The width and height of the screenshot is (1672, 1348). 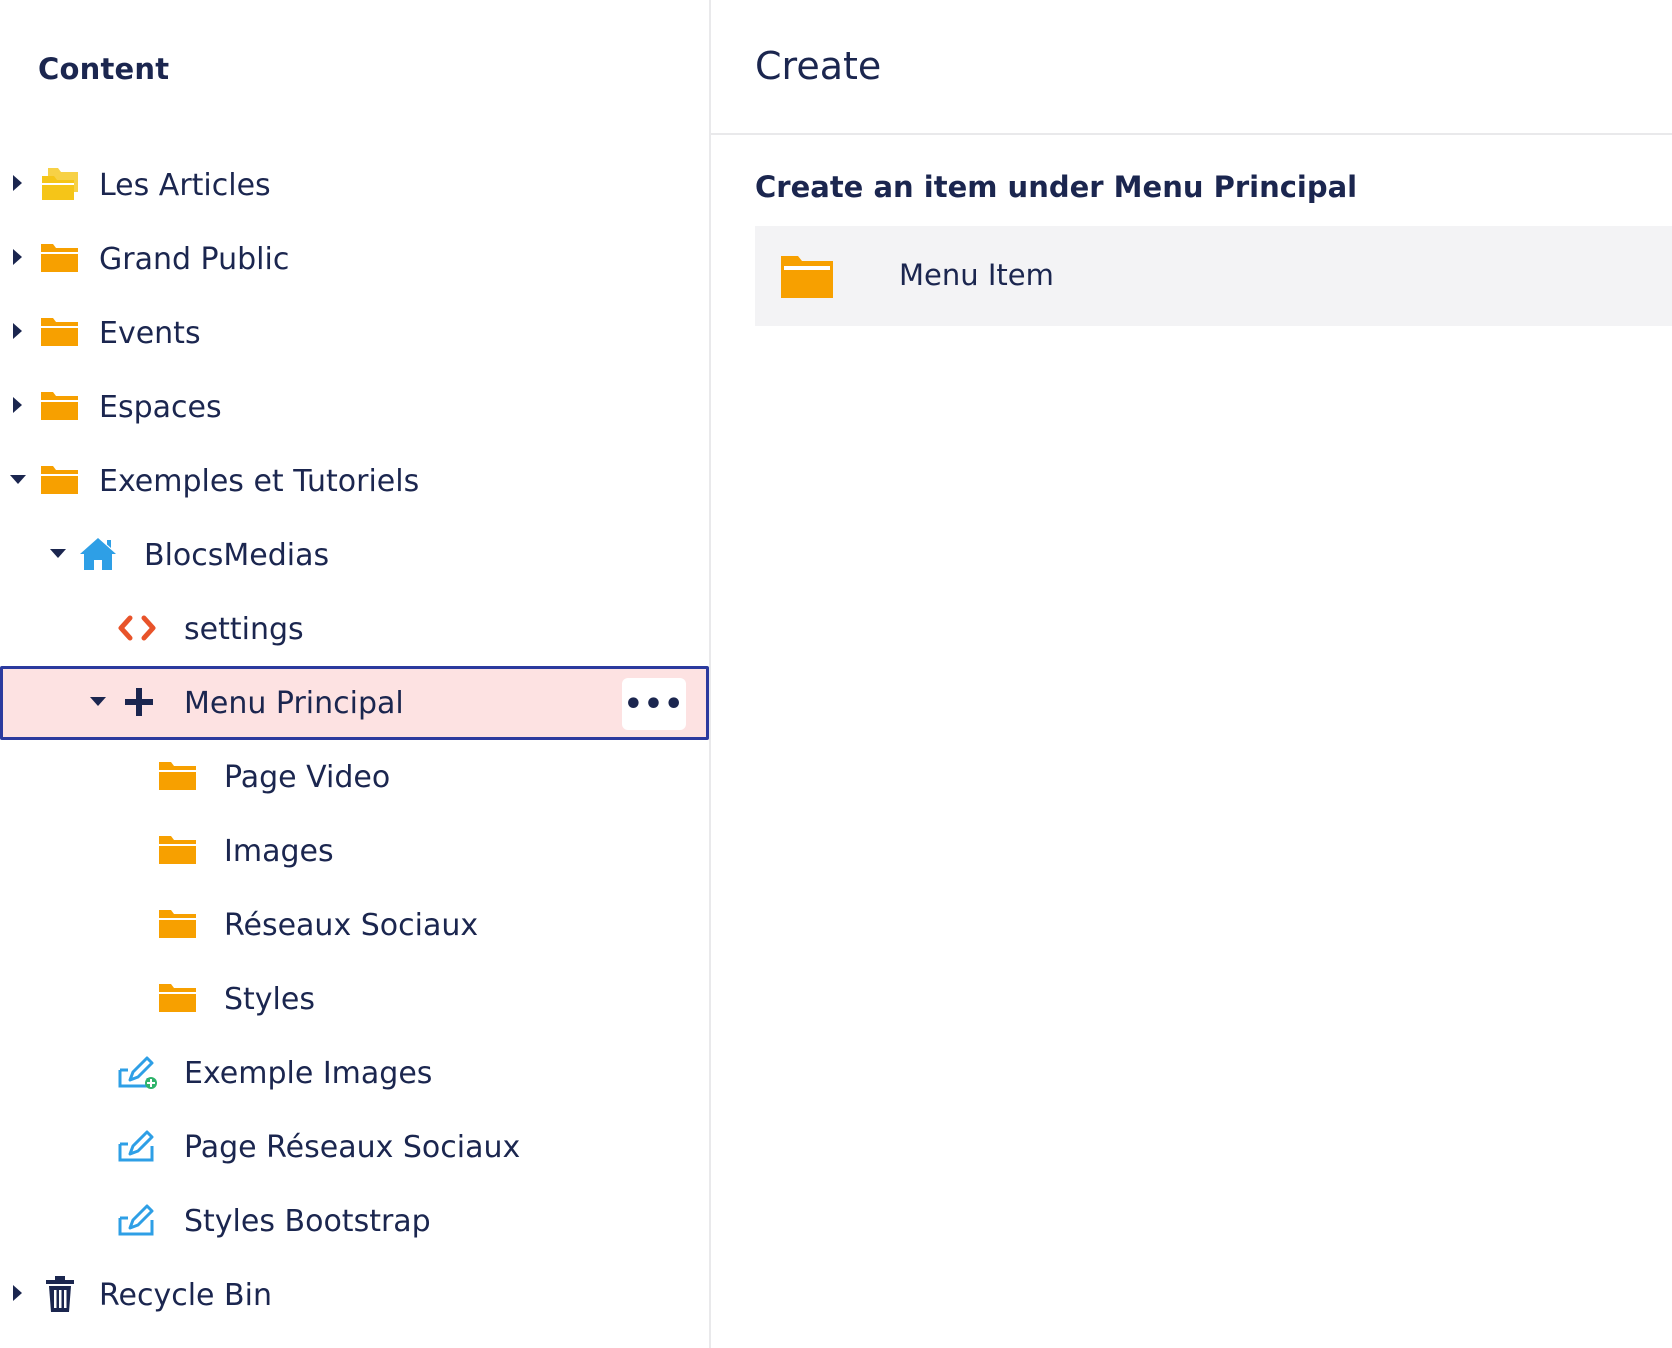 I want to click on tree-item-label: Images, so click(x=279, y=851).